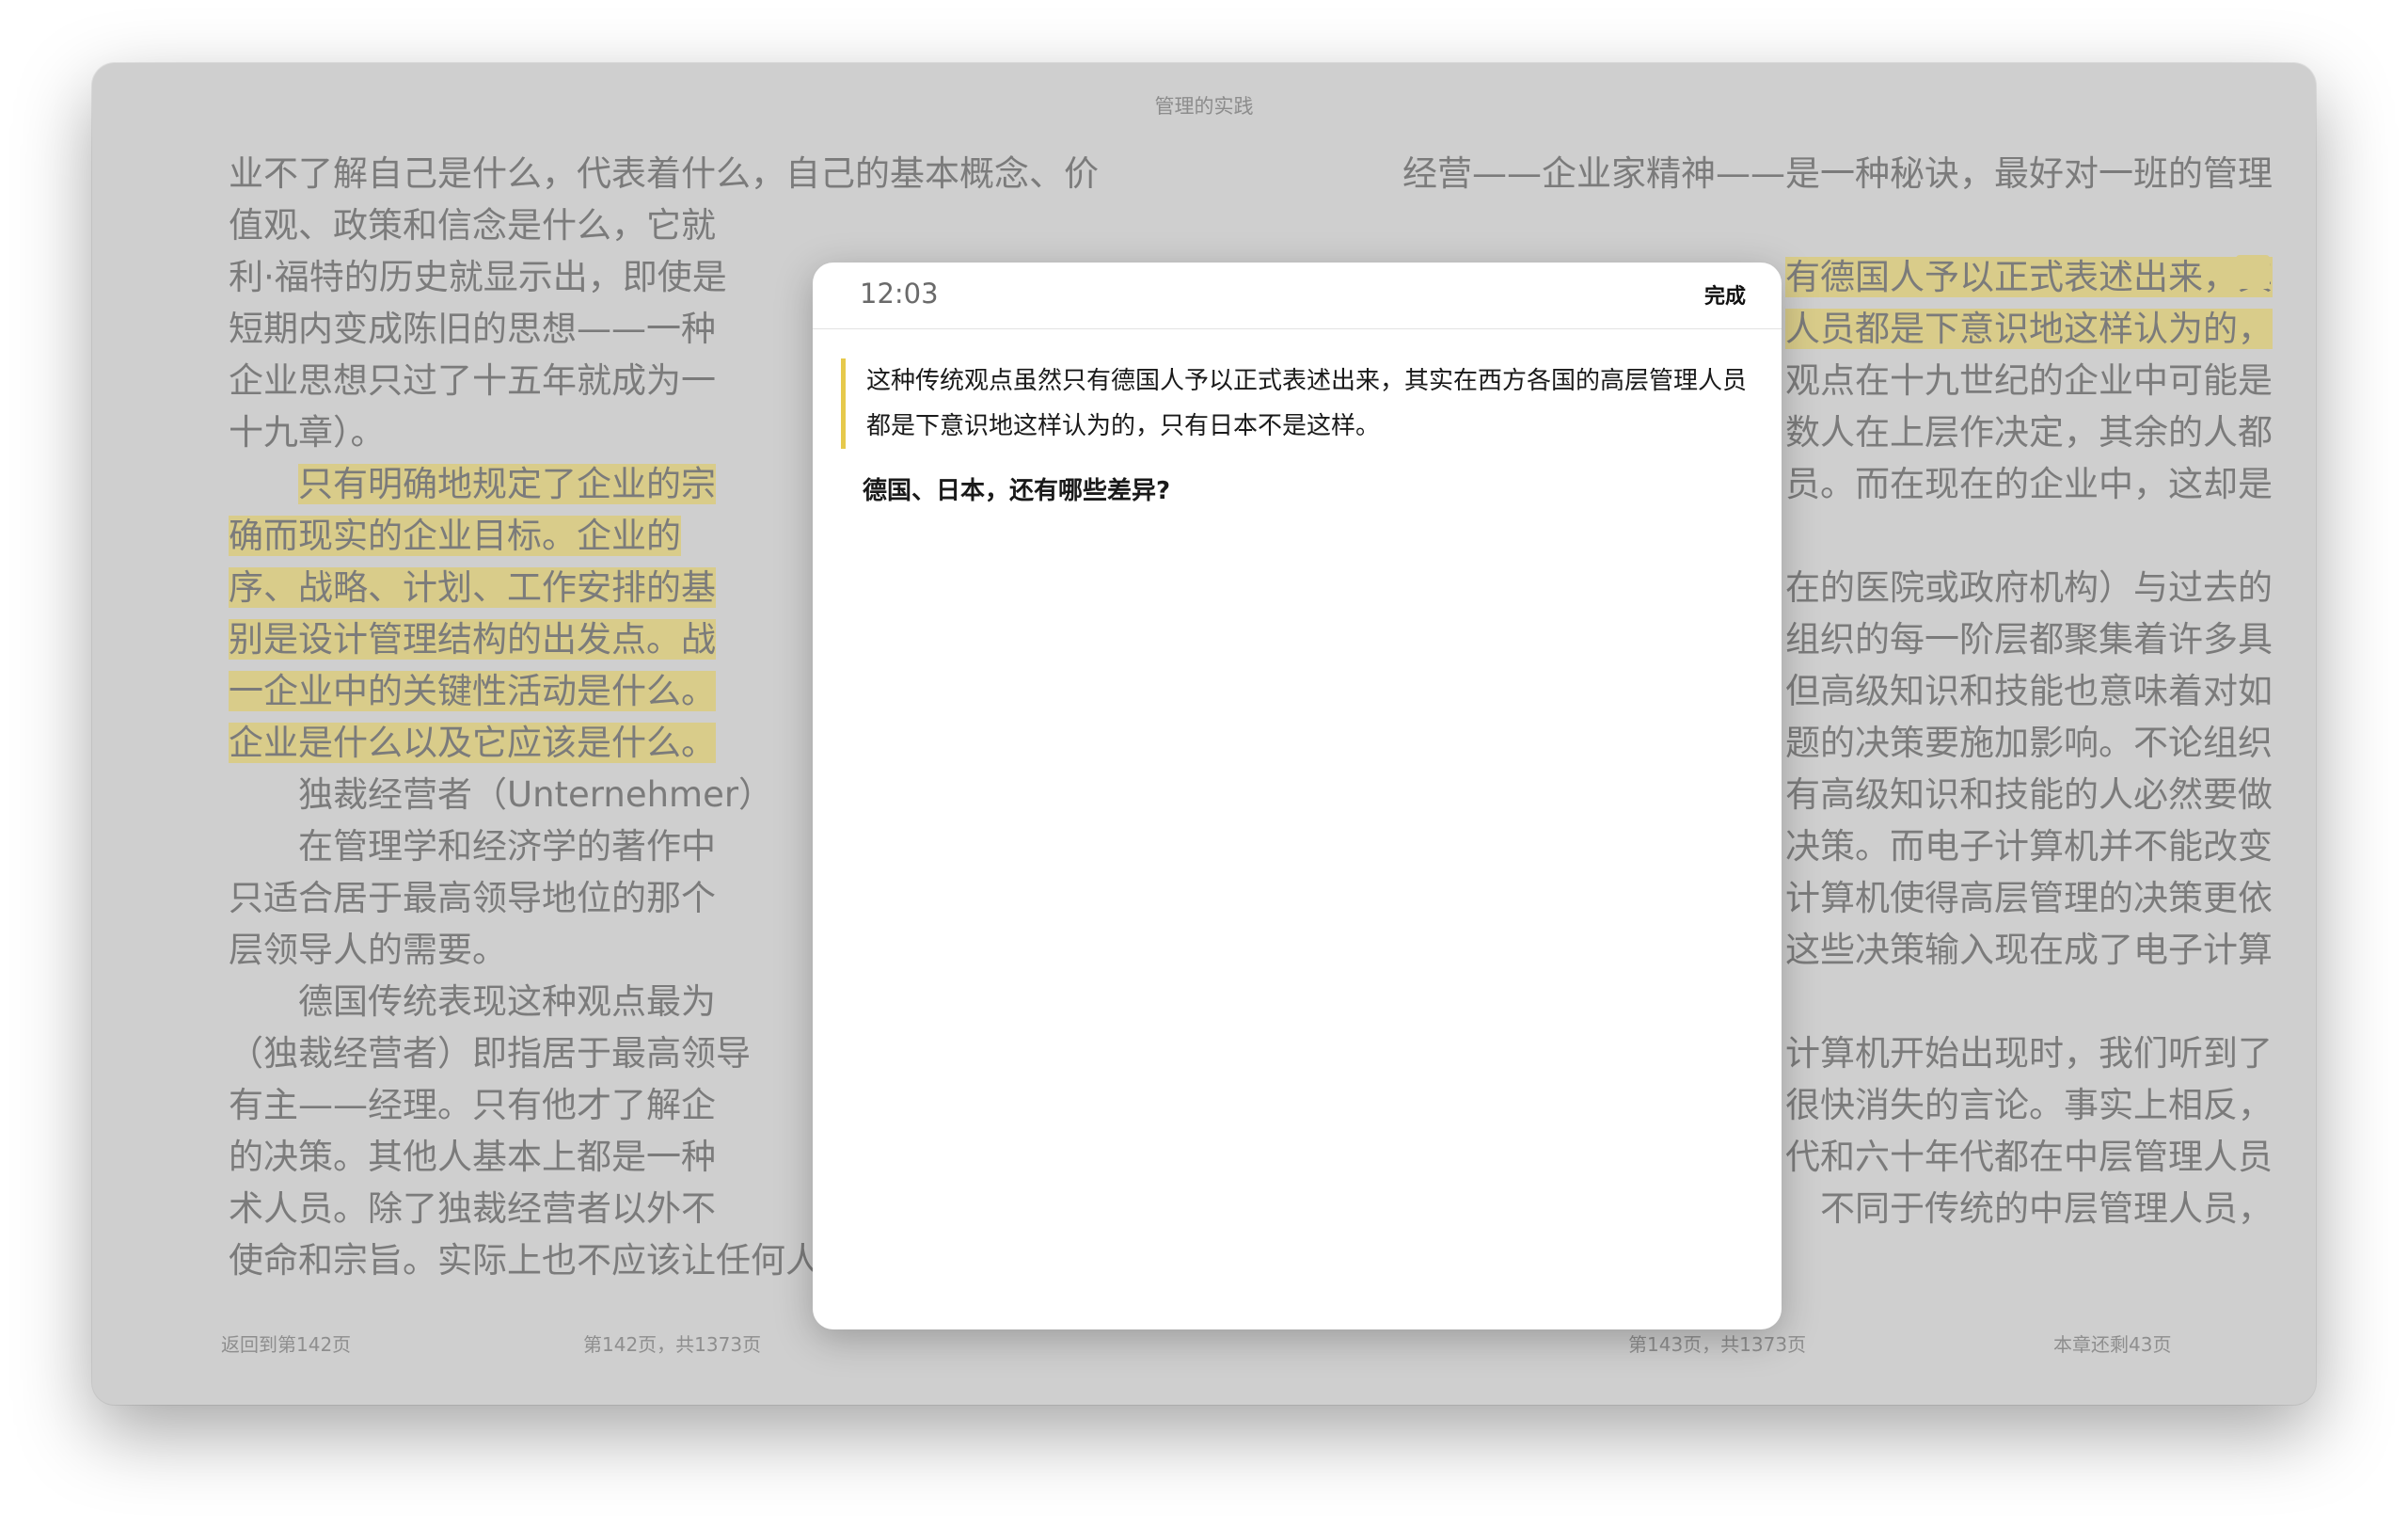 This screenshot has width=2408, height=1528. I want to click on left-page-number: 第142页，共1373页, so click(672, 1344).